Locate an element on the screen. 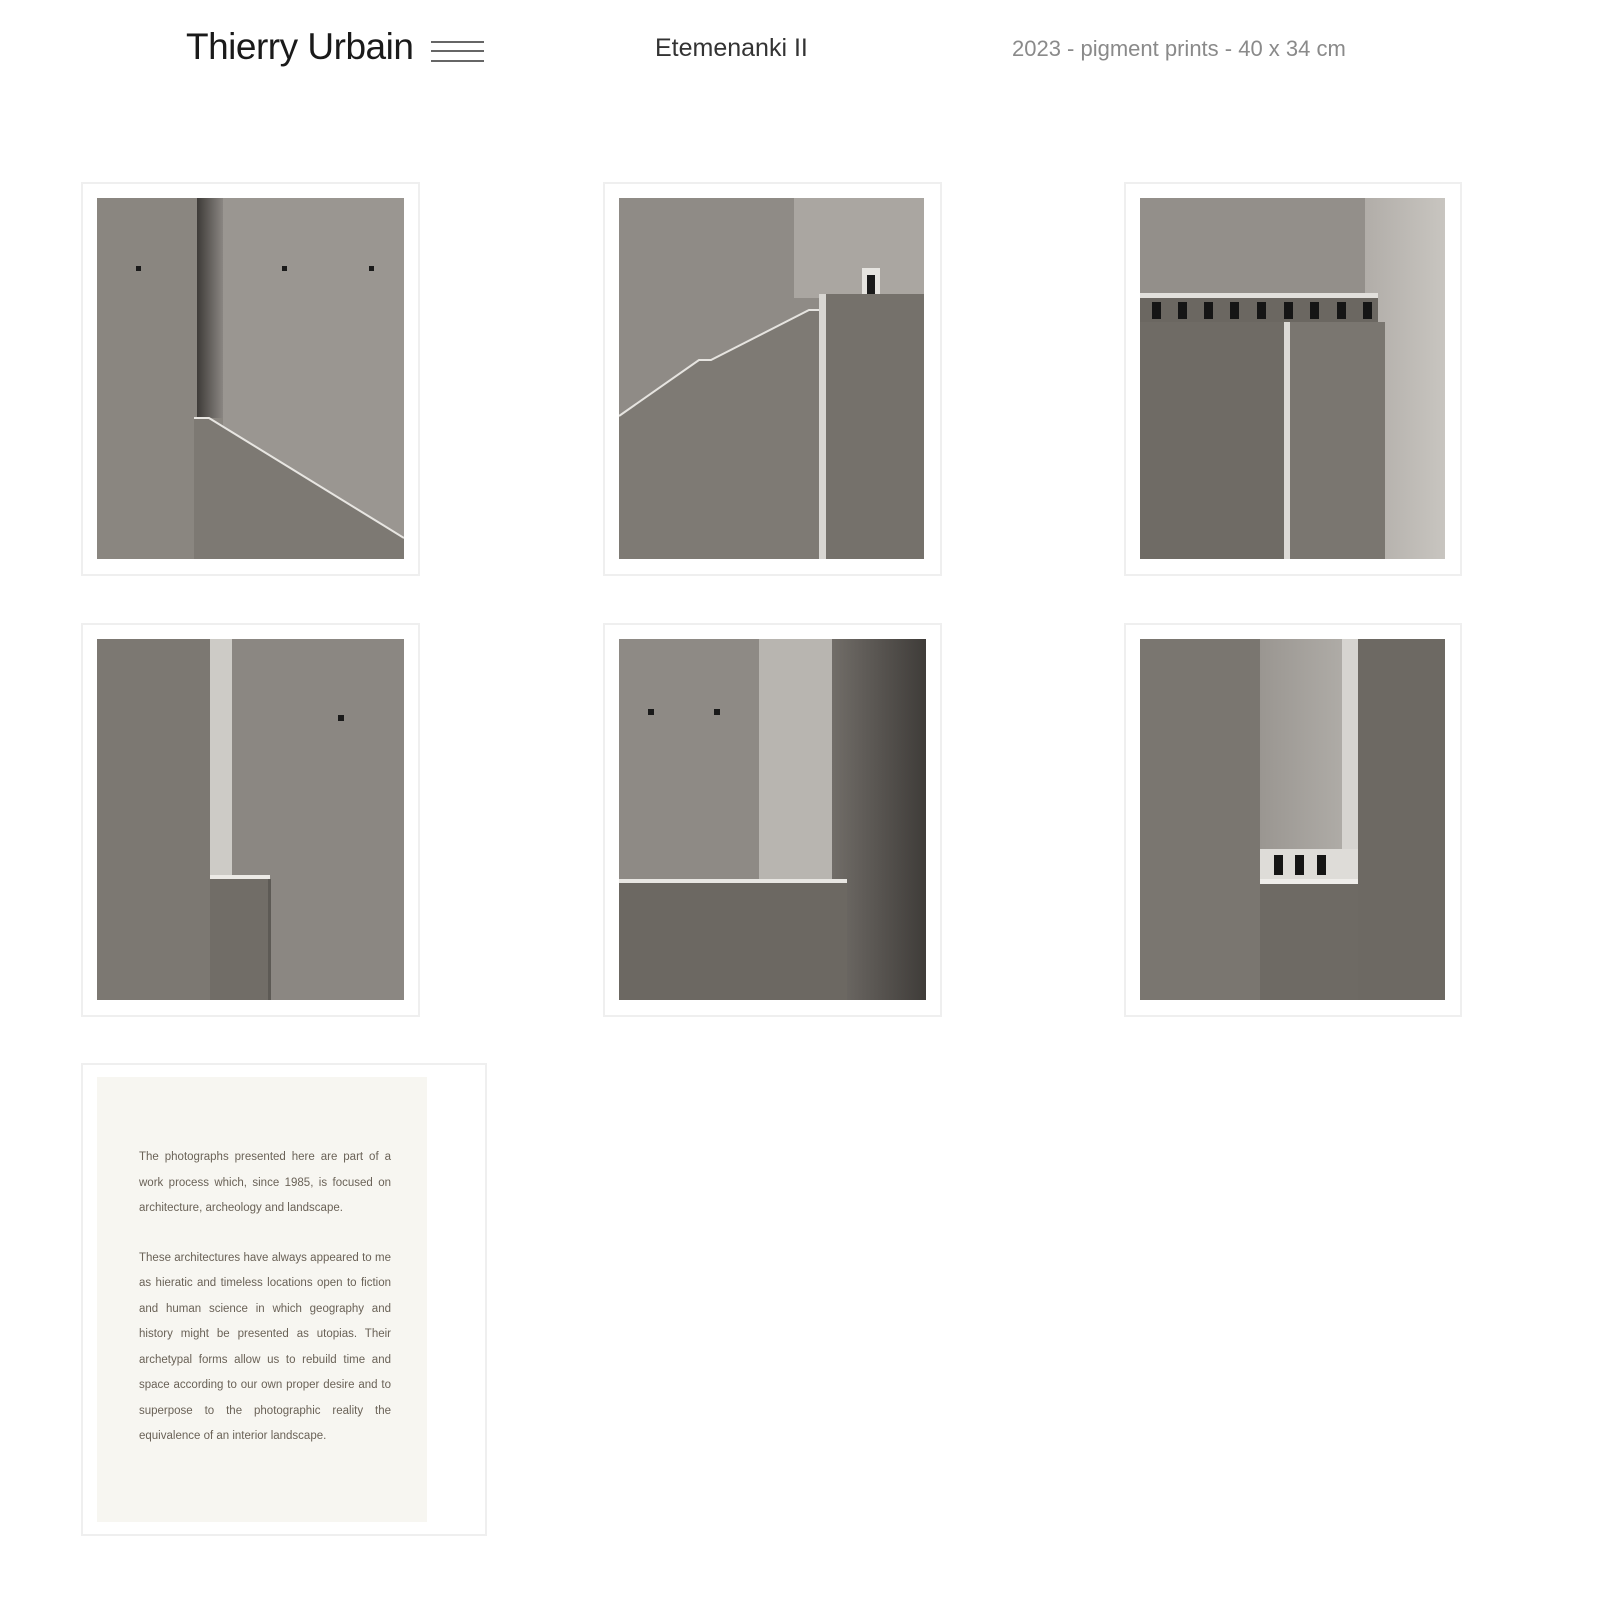  series-meta: 2023 - pigment prints - 40 x 34 cm is located at coordinates (1179, 48).